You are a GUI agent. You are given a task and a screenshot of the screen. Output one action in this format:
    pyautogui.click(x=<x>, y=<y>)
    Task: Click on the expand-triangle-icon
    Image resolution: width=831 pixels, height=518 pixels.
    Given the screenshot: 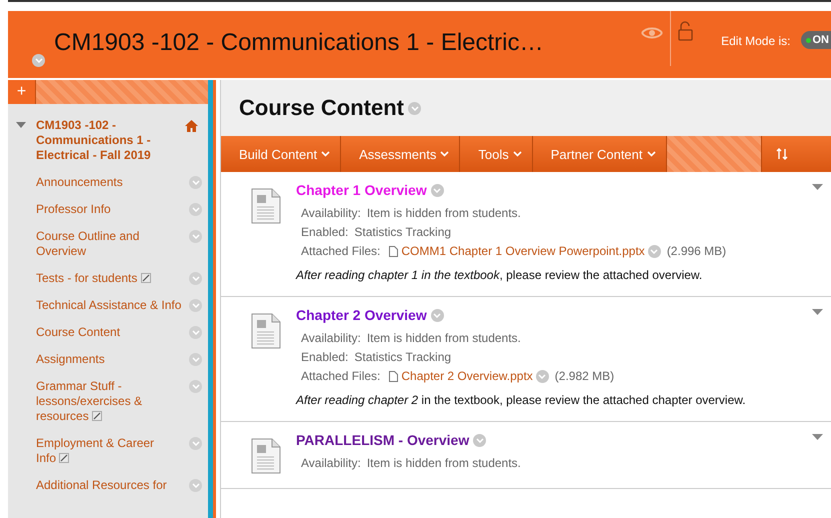 What is the action you would take?
    pyautogui.click(x=21, y=125)
    